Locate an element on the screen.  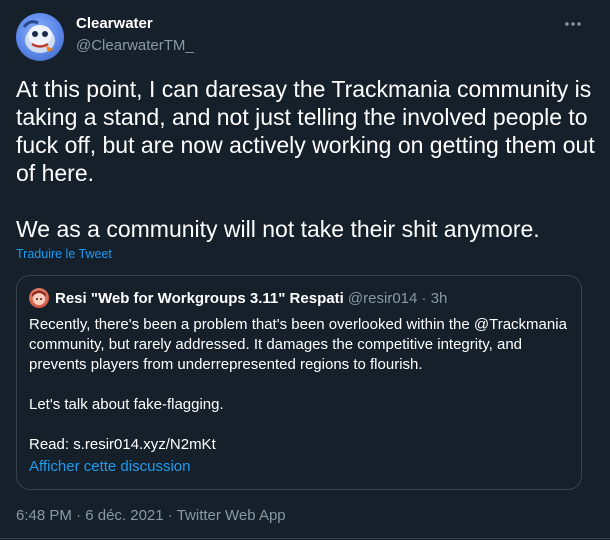
quoted-author-name: Resi "Web for Workgroups 3.11" Respati is located at coordinates (199, 298).